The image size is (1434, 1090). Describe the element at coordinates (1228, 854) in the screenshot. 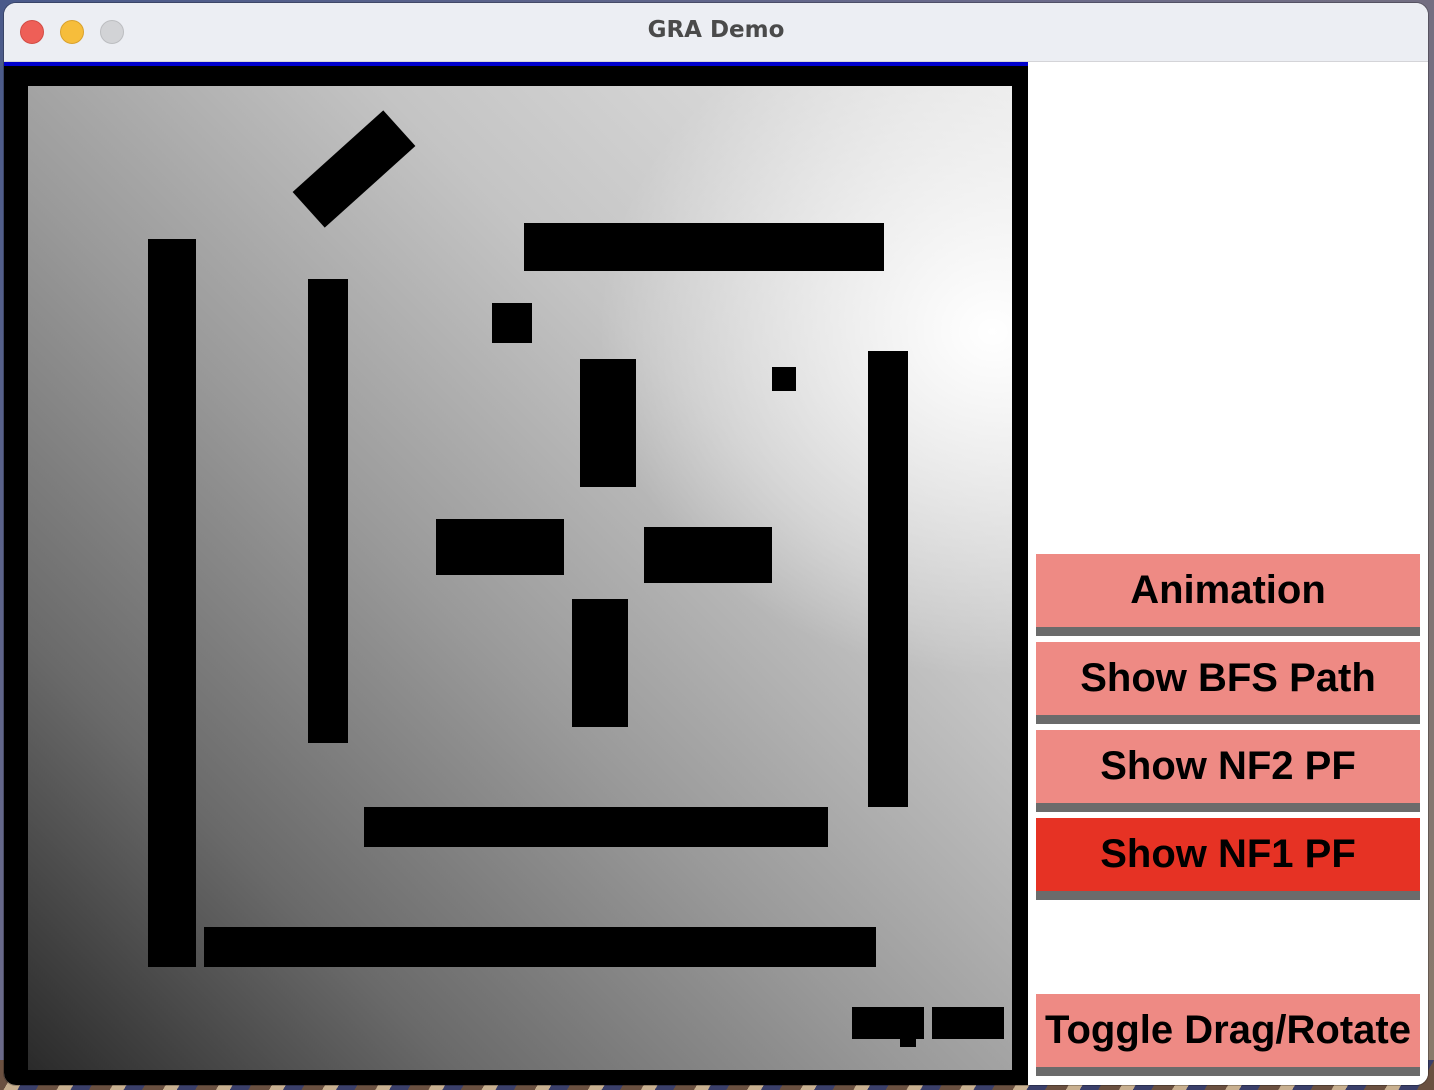

I see `button-label: Show NF1 PF` at that location.